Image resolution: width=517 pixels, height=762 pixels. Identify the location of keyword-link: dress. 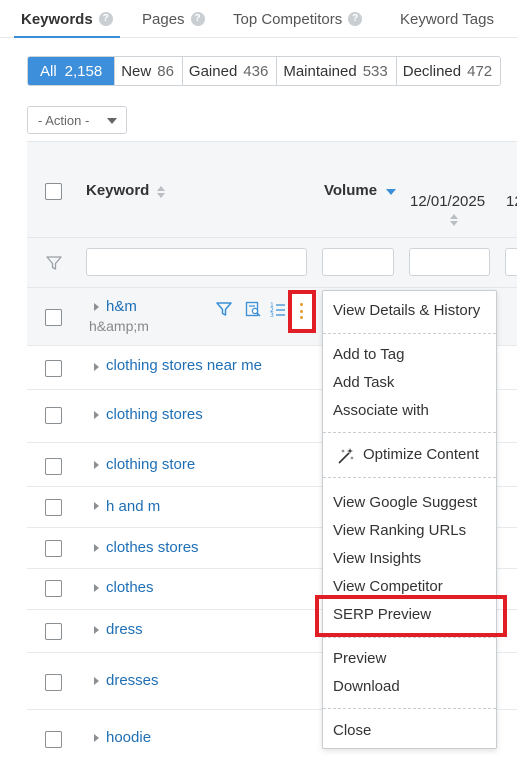
(124, 629).